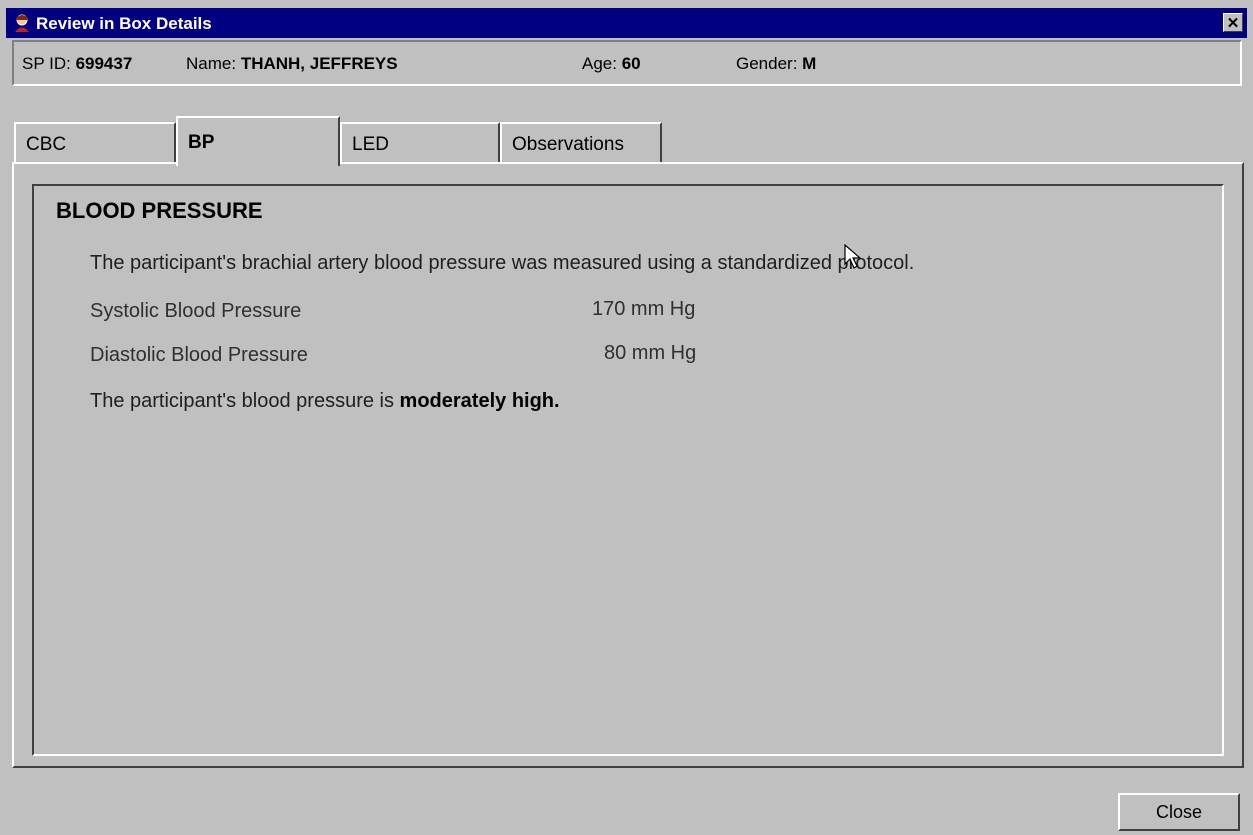  I want to click on status-prefix: The participant's blood pressure is, so click(242, 401).